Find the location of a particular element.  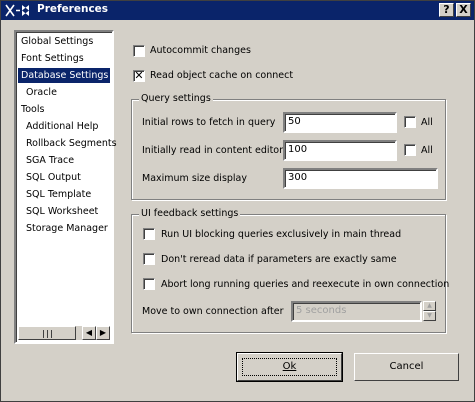

tree-item-sql-template: SQL Template is located at coordinates (58, 194).